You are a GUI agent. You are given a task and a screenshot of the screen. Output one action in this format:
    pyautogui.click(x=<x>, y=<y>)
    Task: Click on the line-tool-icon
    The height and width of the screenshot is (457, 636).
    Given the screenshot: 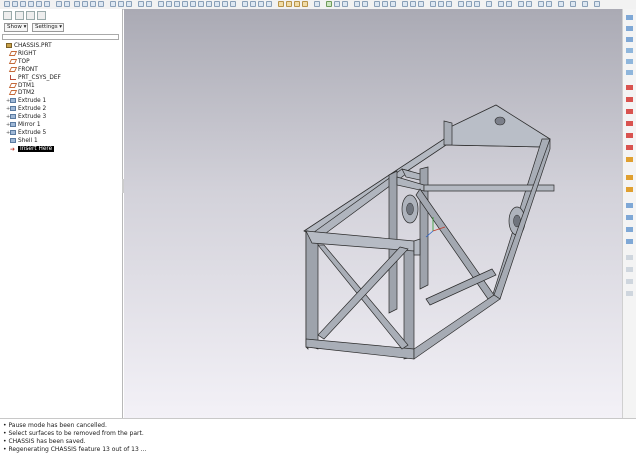 What is the action you would take?
    pyautogui.click(x=629, y=87)
    